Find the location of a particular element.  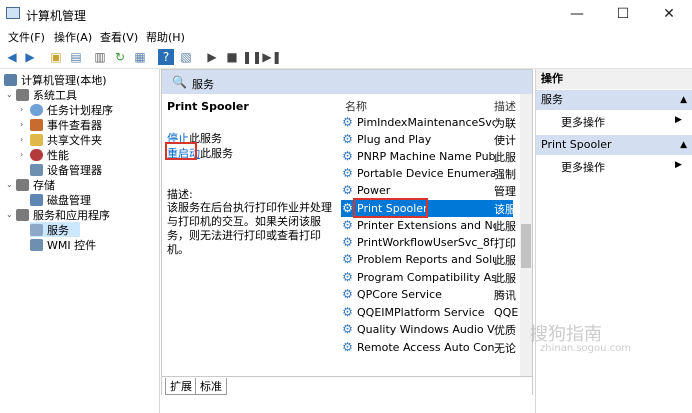

service-row: ⚙ Program Compatibility Assi...此服 is located at coordinates (428, 277).